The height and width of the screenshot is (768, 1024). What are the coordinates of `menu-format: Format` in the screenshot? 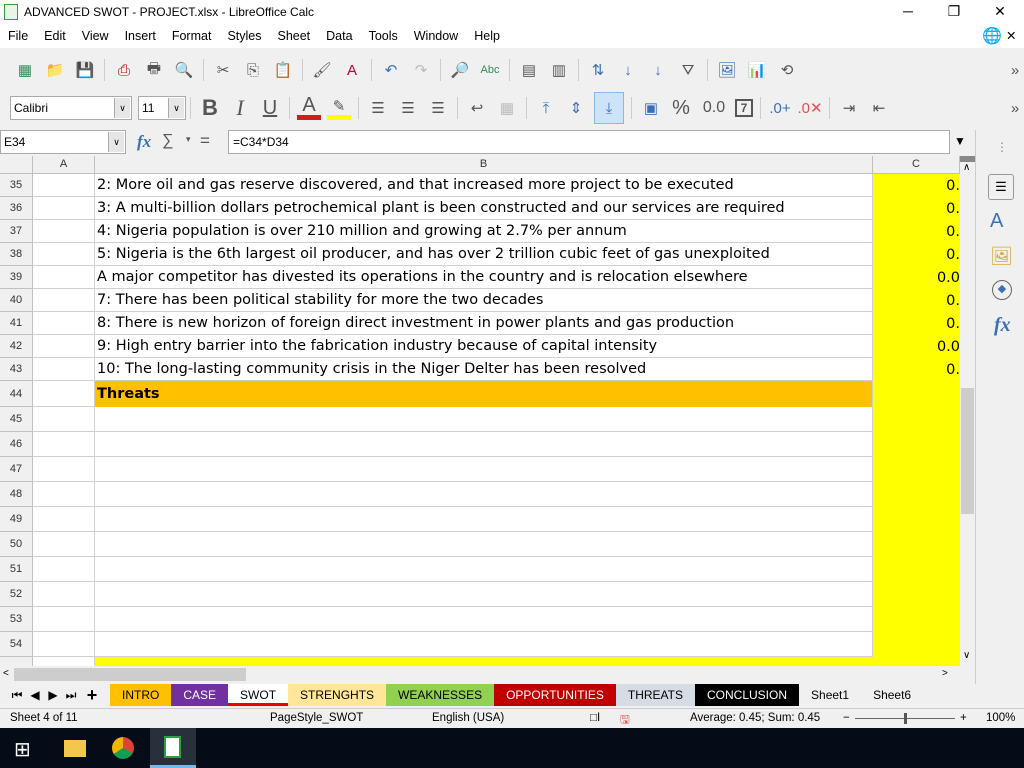 It's located at (192, 36).